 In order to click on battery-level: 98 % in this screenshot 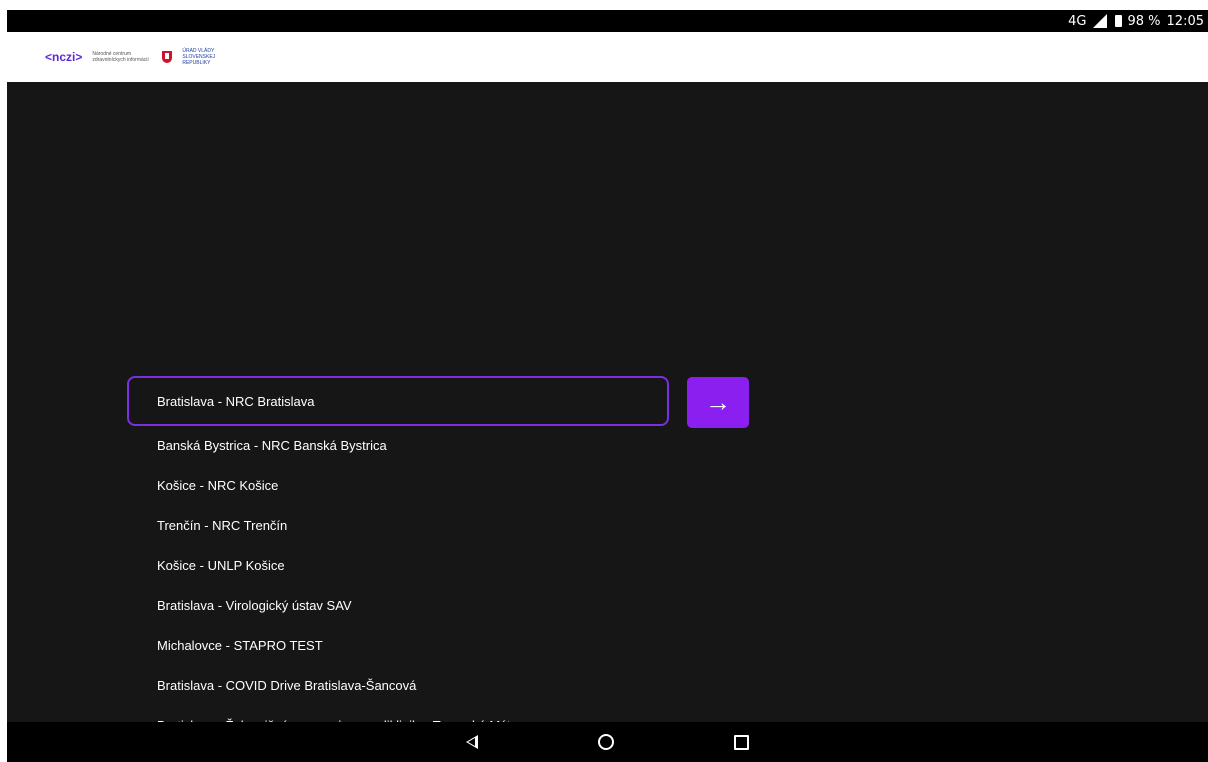, I will do `click(1144, 21)`.